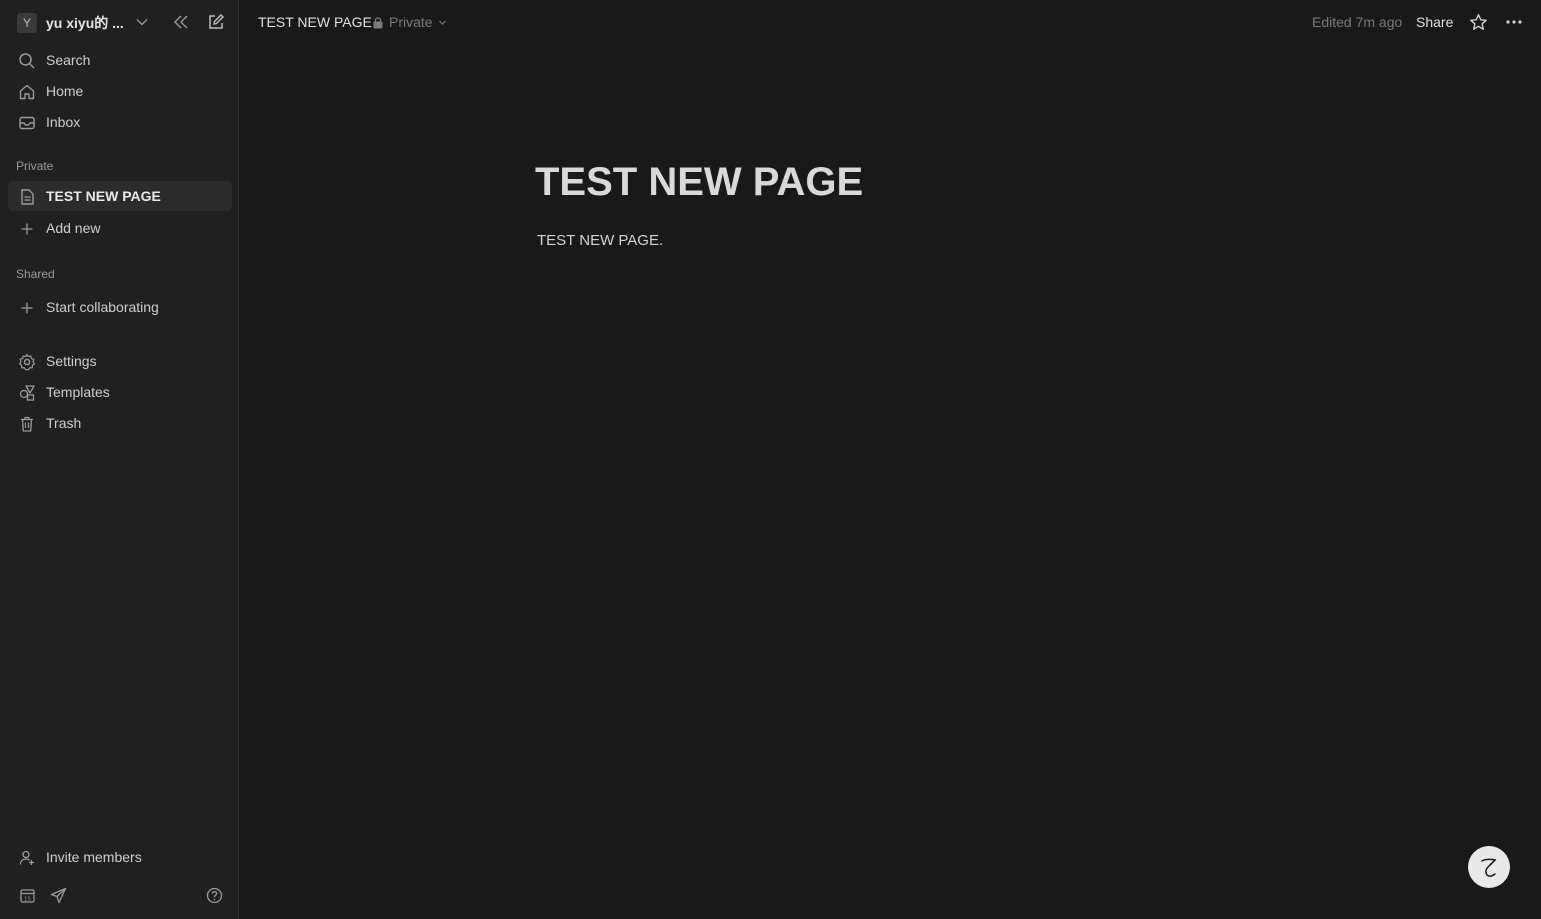 This screenshot has height=919, width=1541. I want to click on sidebar-item-home: Home, so click(120, 91).